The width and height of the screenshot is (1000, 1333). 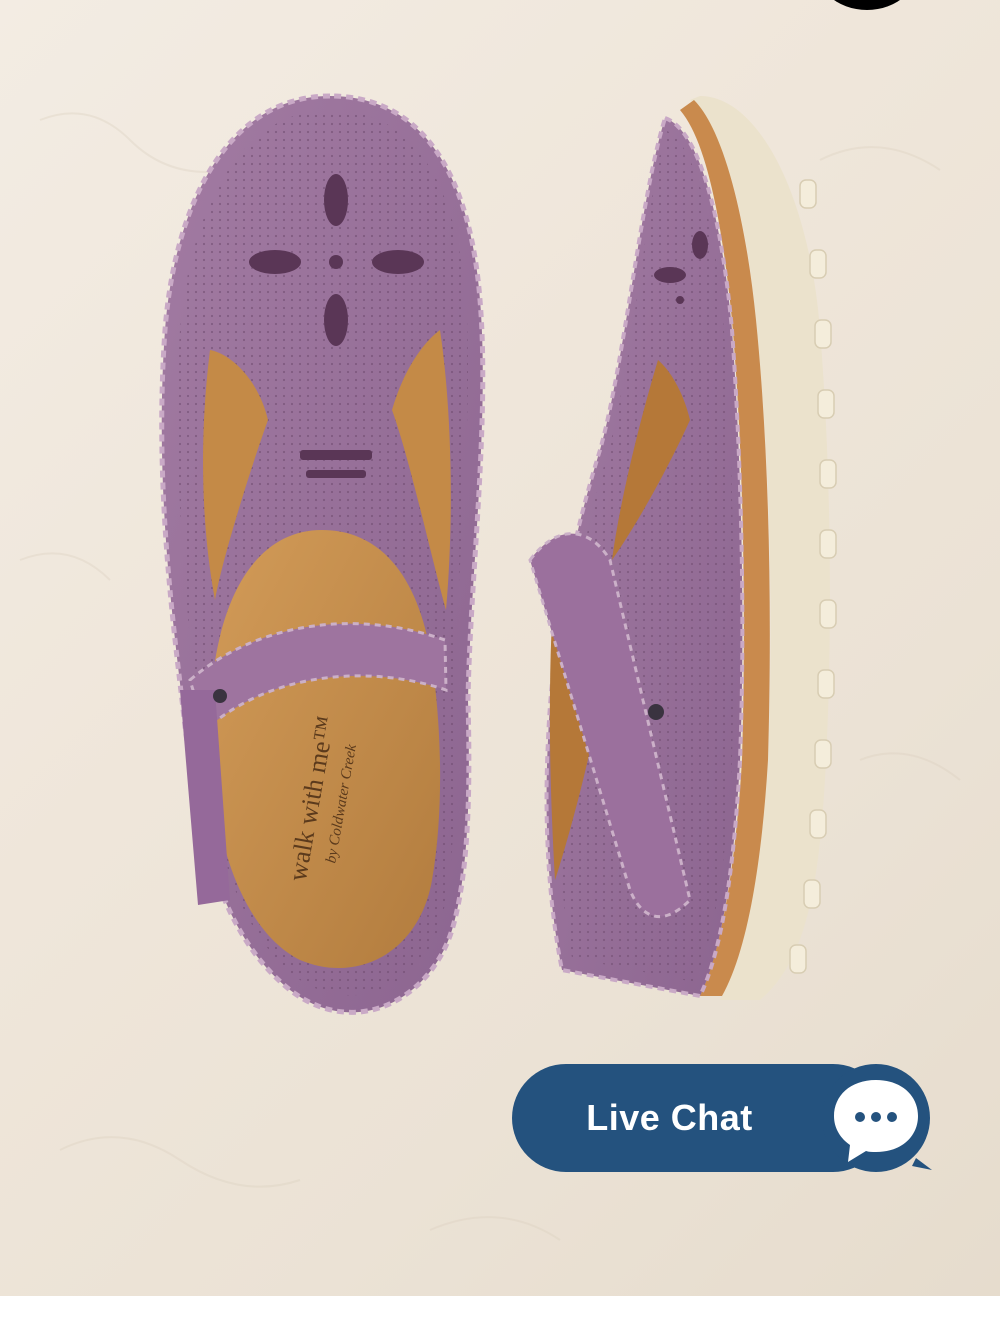 I want to click on bottom-strip, so click(x=500, y=1314).